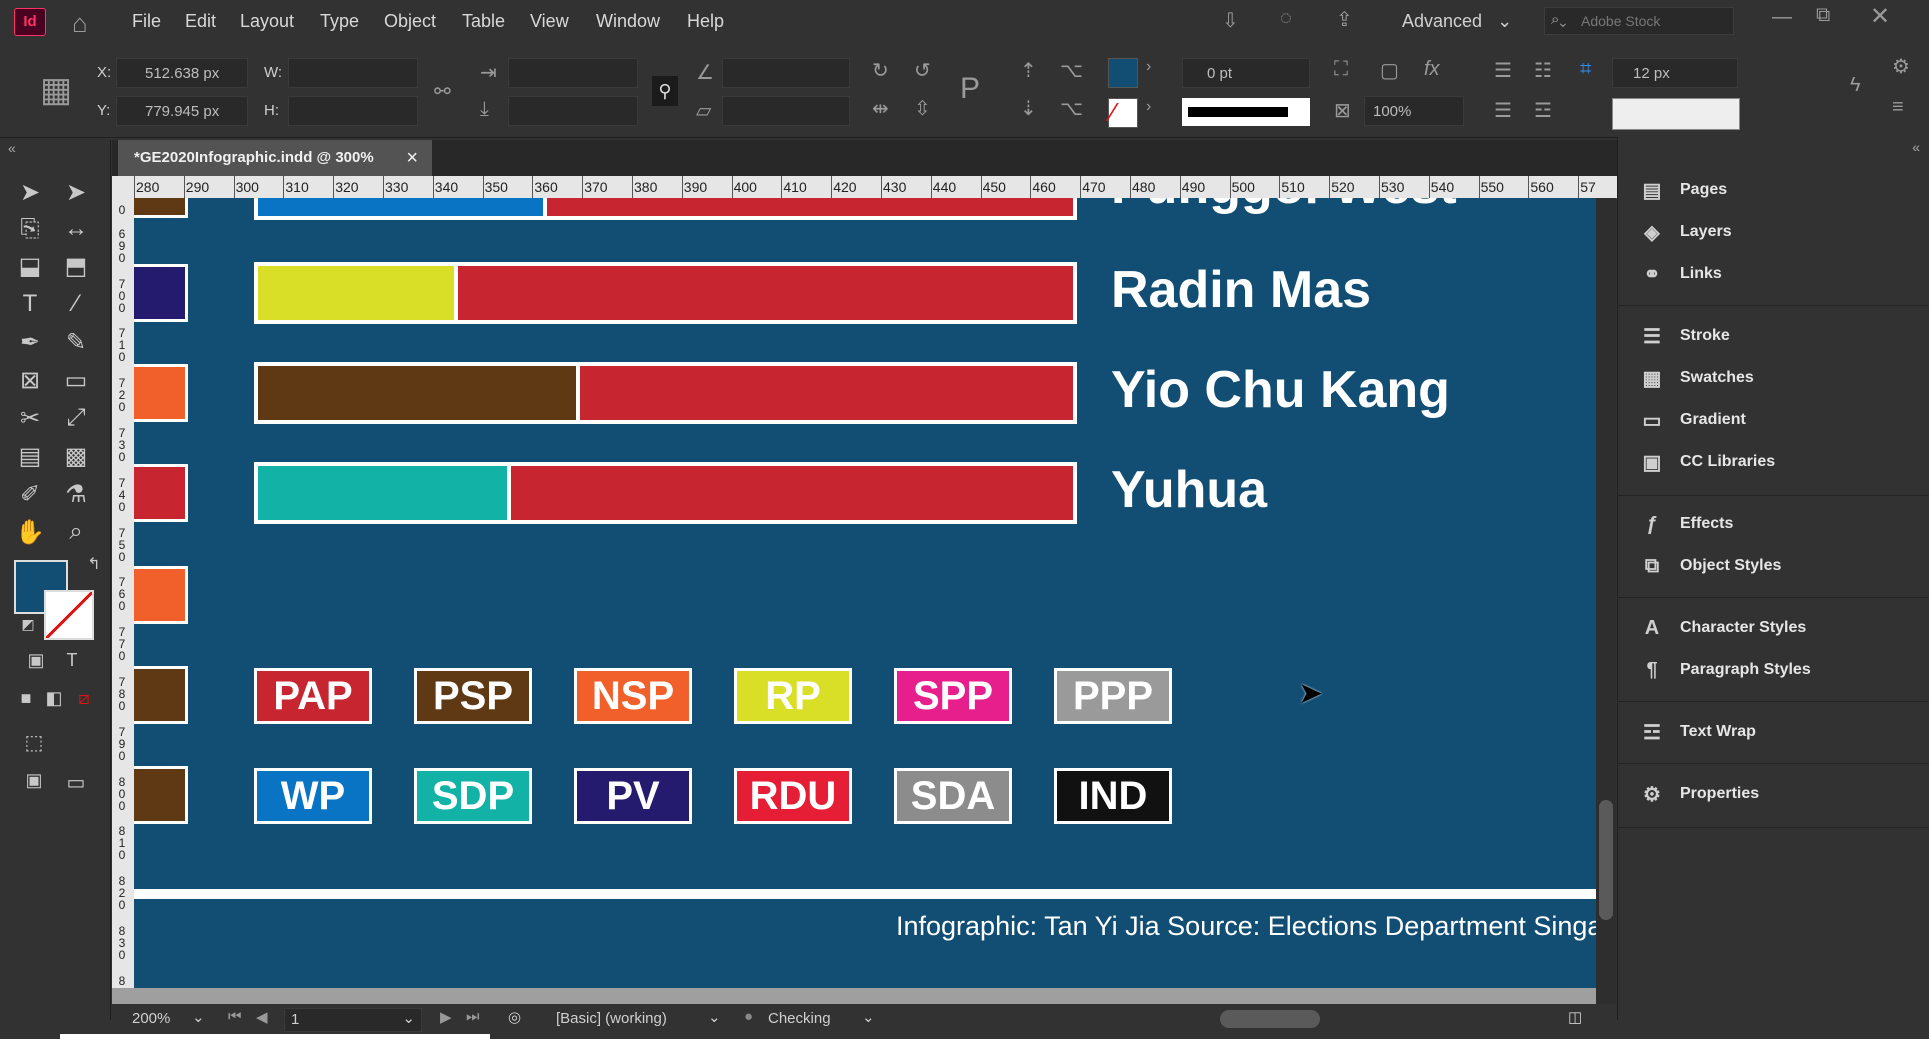  What do you see at coordinates (1341, 69) in the screenshot?
I see `frame-fitting-icon: ⛶` at bounding box center [1341, 69].